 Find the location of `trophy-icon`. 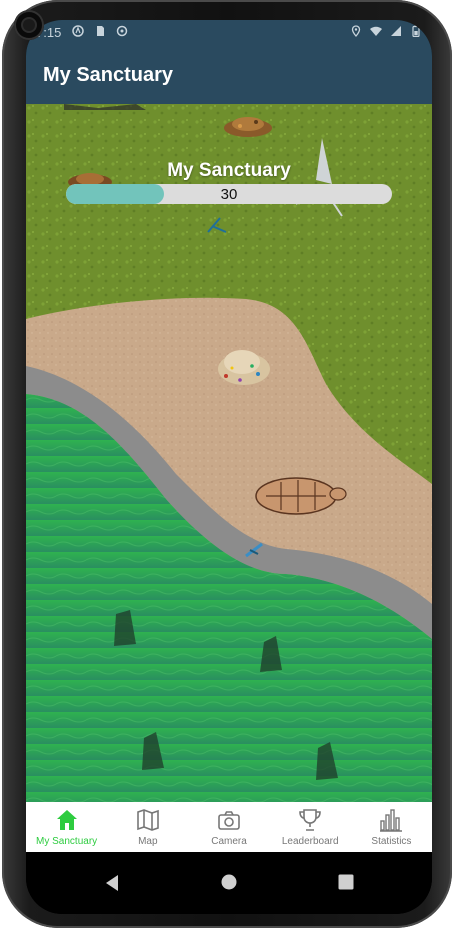

trophy-icon is located at coordinates (310, 820).